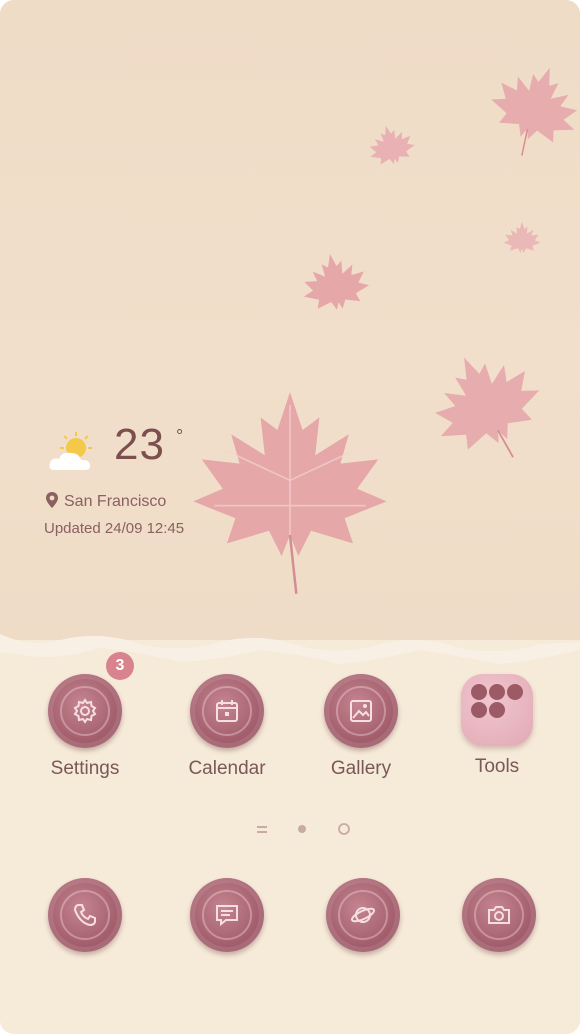 This screenshot has width=580, height=1034. I want to click on weather-location: San Francisco, so click(106, 501).